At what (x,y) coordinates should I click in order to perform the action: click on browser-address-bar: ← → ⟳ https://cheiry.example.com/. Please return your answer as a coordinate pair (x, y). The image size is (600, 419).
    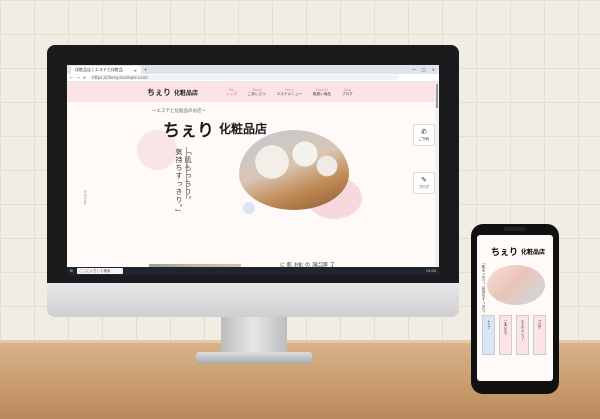
    Looking at the image, I should click on (253, 78).